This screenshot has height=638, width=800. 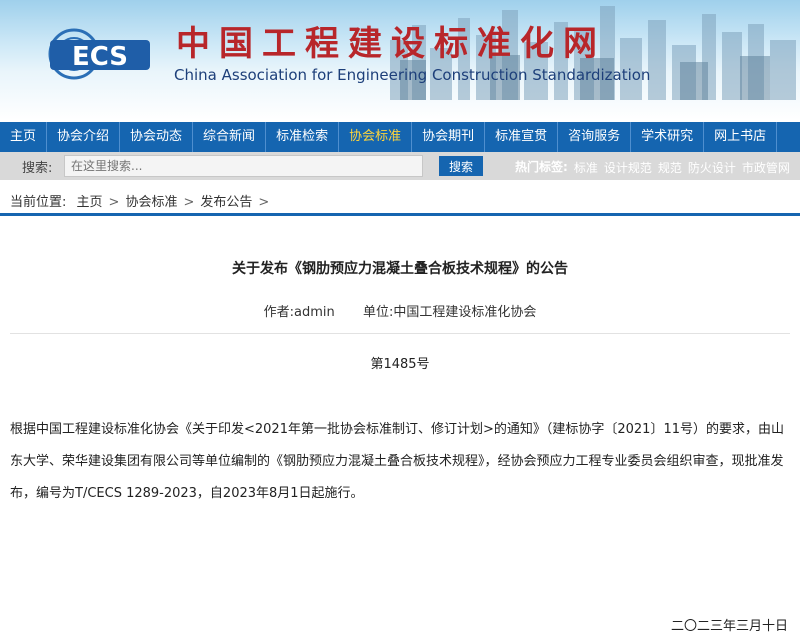 I want to click on announcement-number: 第1485号, so click(x=400, y=364).